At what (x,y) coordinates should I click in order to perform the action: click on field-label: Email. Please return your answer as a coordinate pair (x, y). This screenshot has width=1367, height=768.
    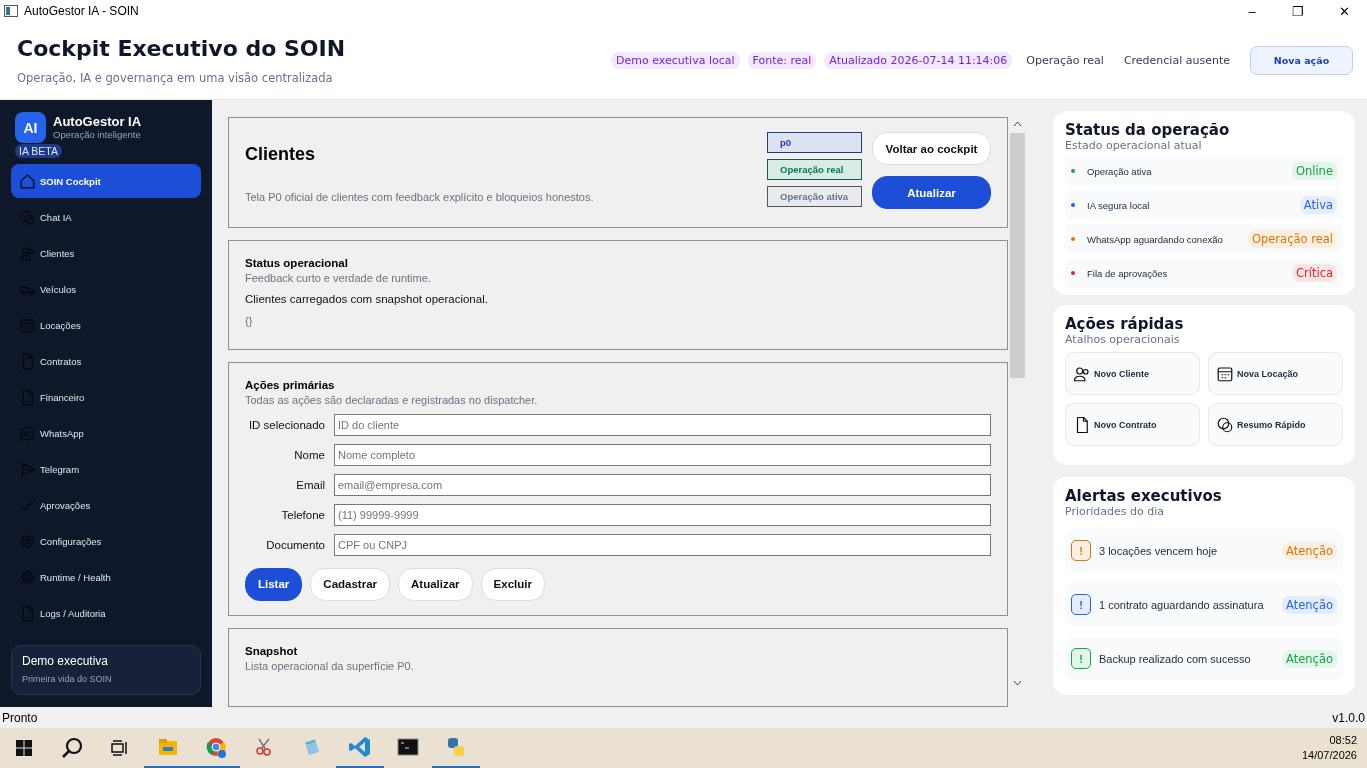
    Looking at the image, I should click on (310, 484).